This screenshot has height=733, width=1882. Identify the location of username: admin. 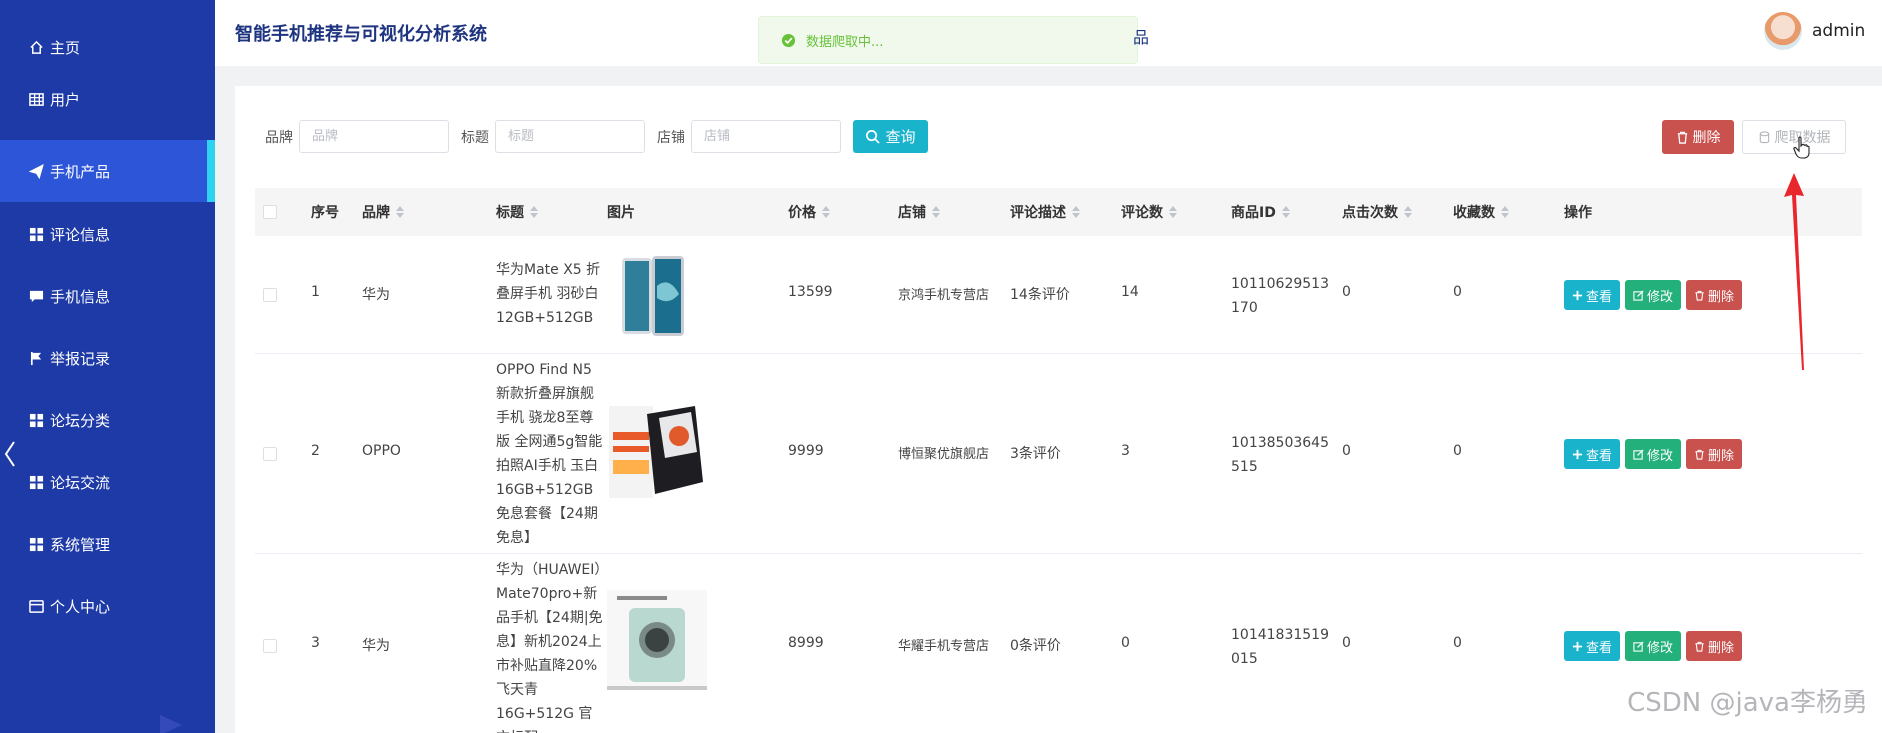
(1838, 31).